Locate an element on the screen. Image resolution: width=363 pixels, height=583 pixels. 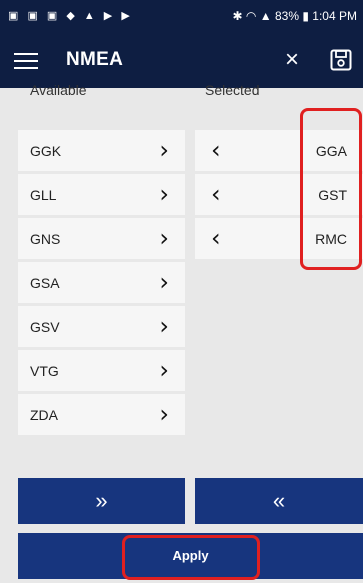
list-item: GSV › is located at coordinates (101, 328).